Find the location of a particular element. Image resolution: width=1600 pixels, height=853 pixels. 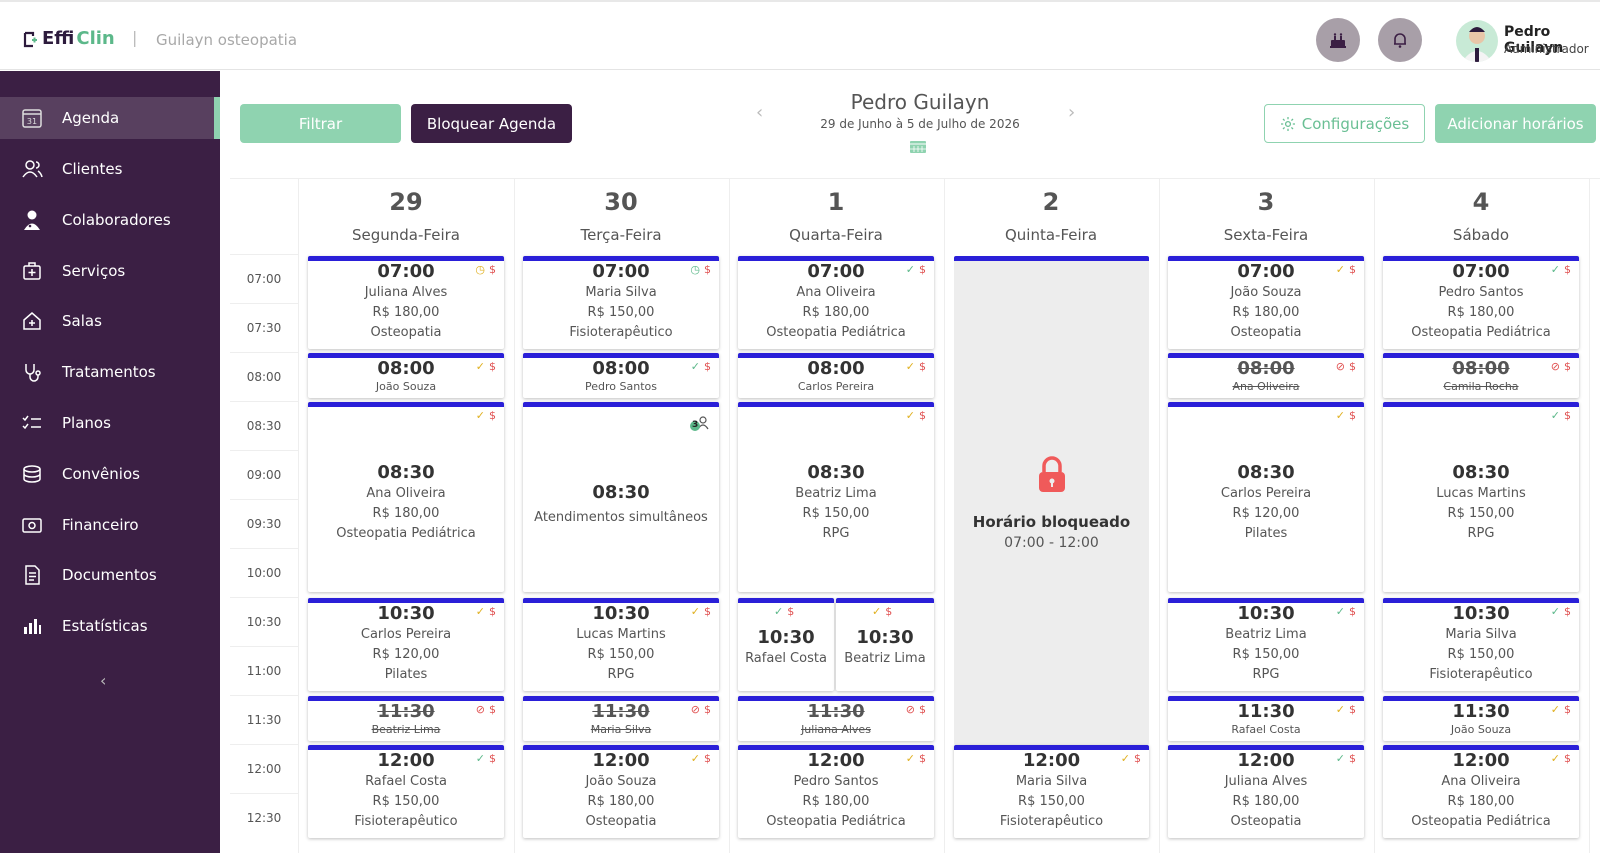

time-label: 07:00 is located at coordinates (264, 279).